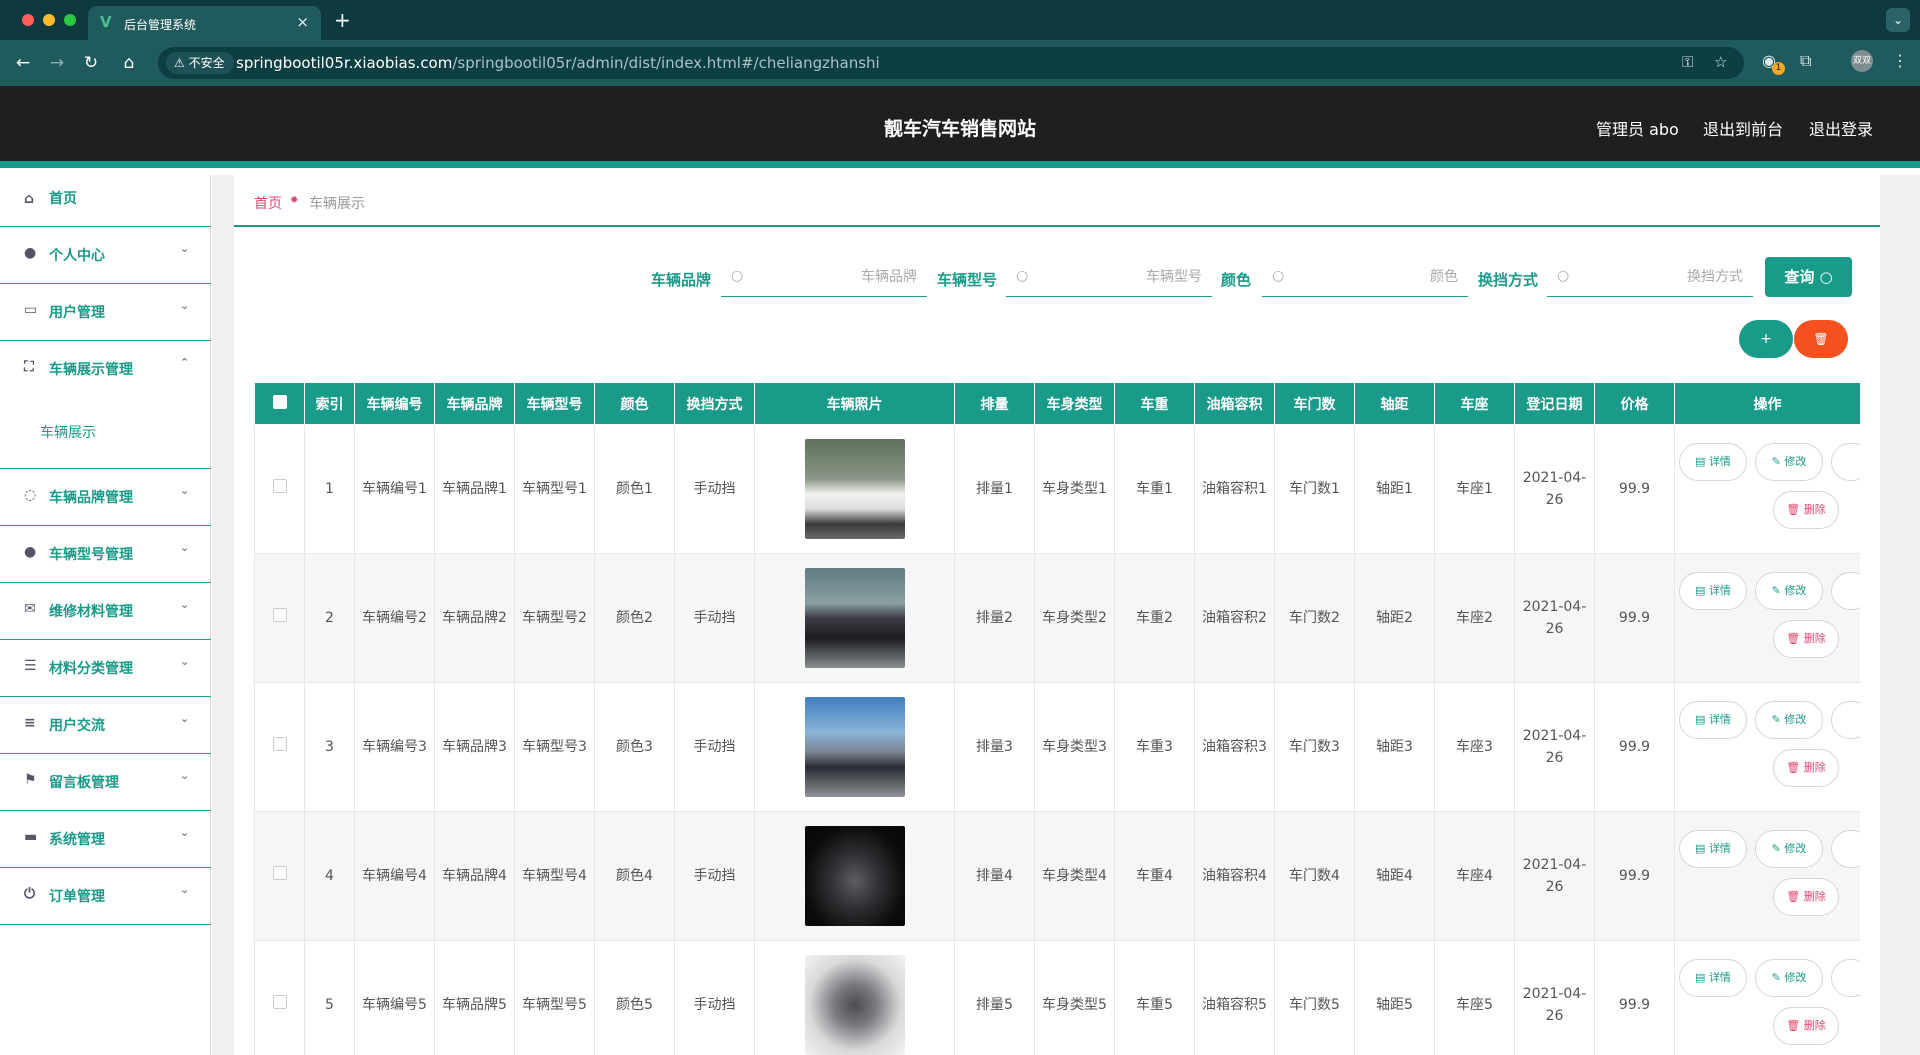 This screenshot has width=1920, height=1055. I want to click on maximize-window-button, so click(70, 20).